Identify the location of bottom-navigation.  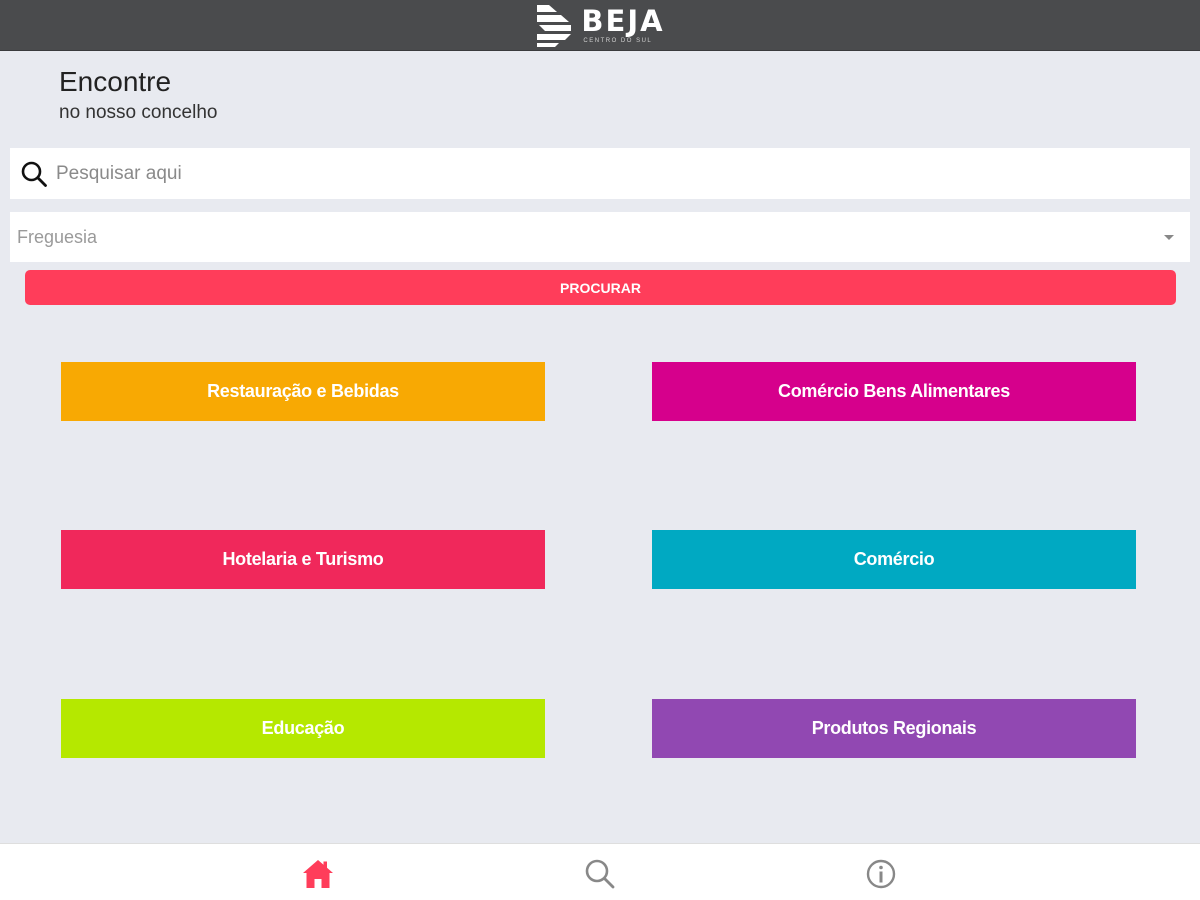
(600, 871).